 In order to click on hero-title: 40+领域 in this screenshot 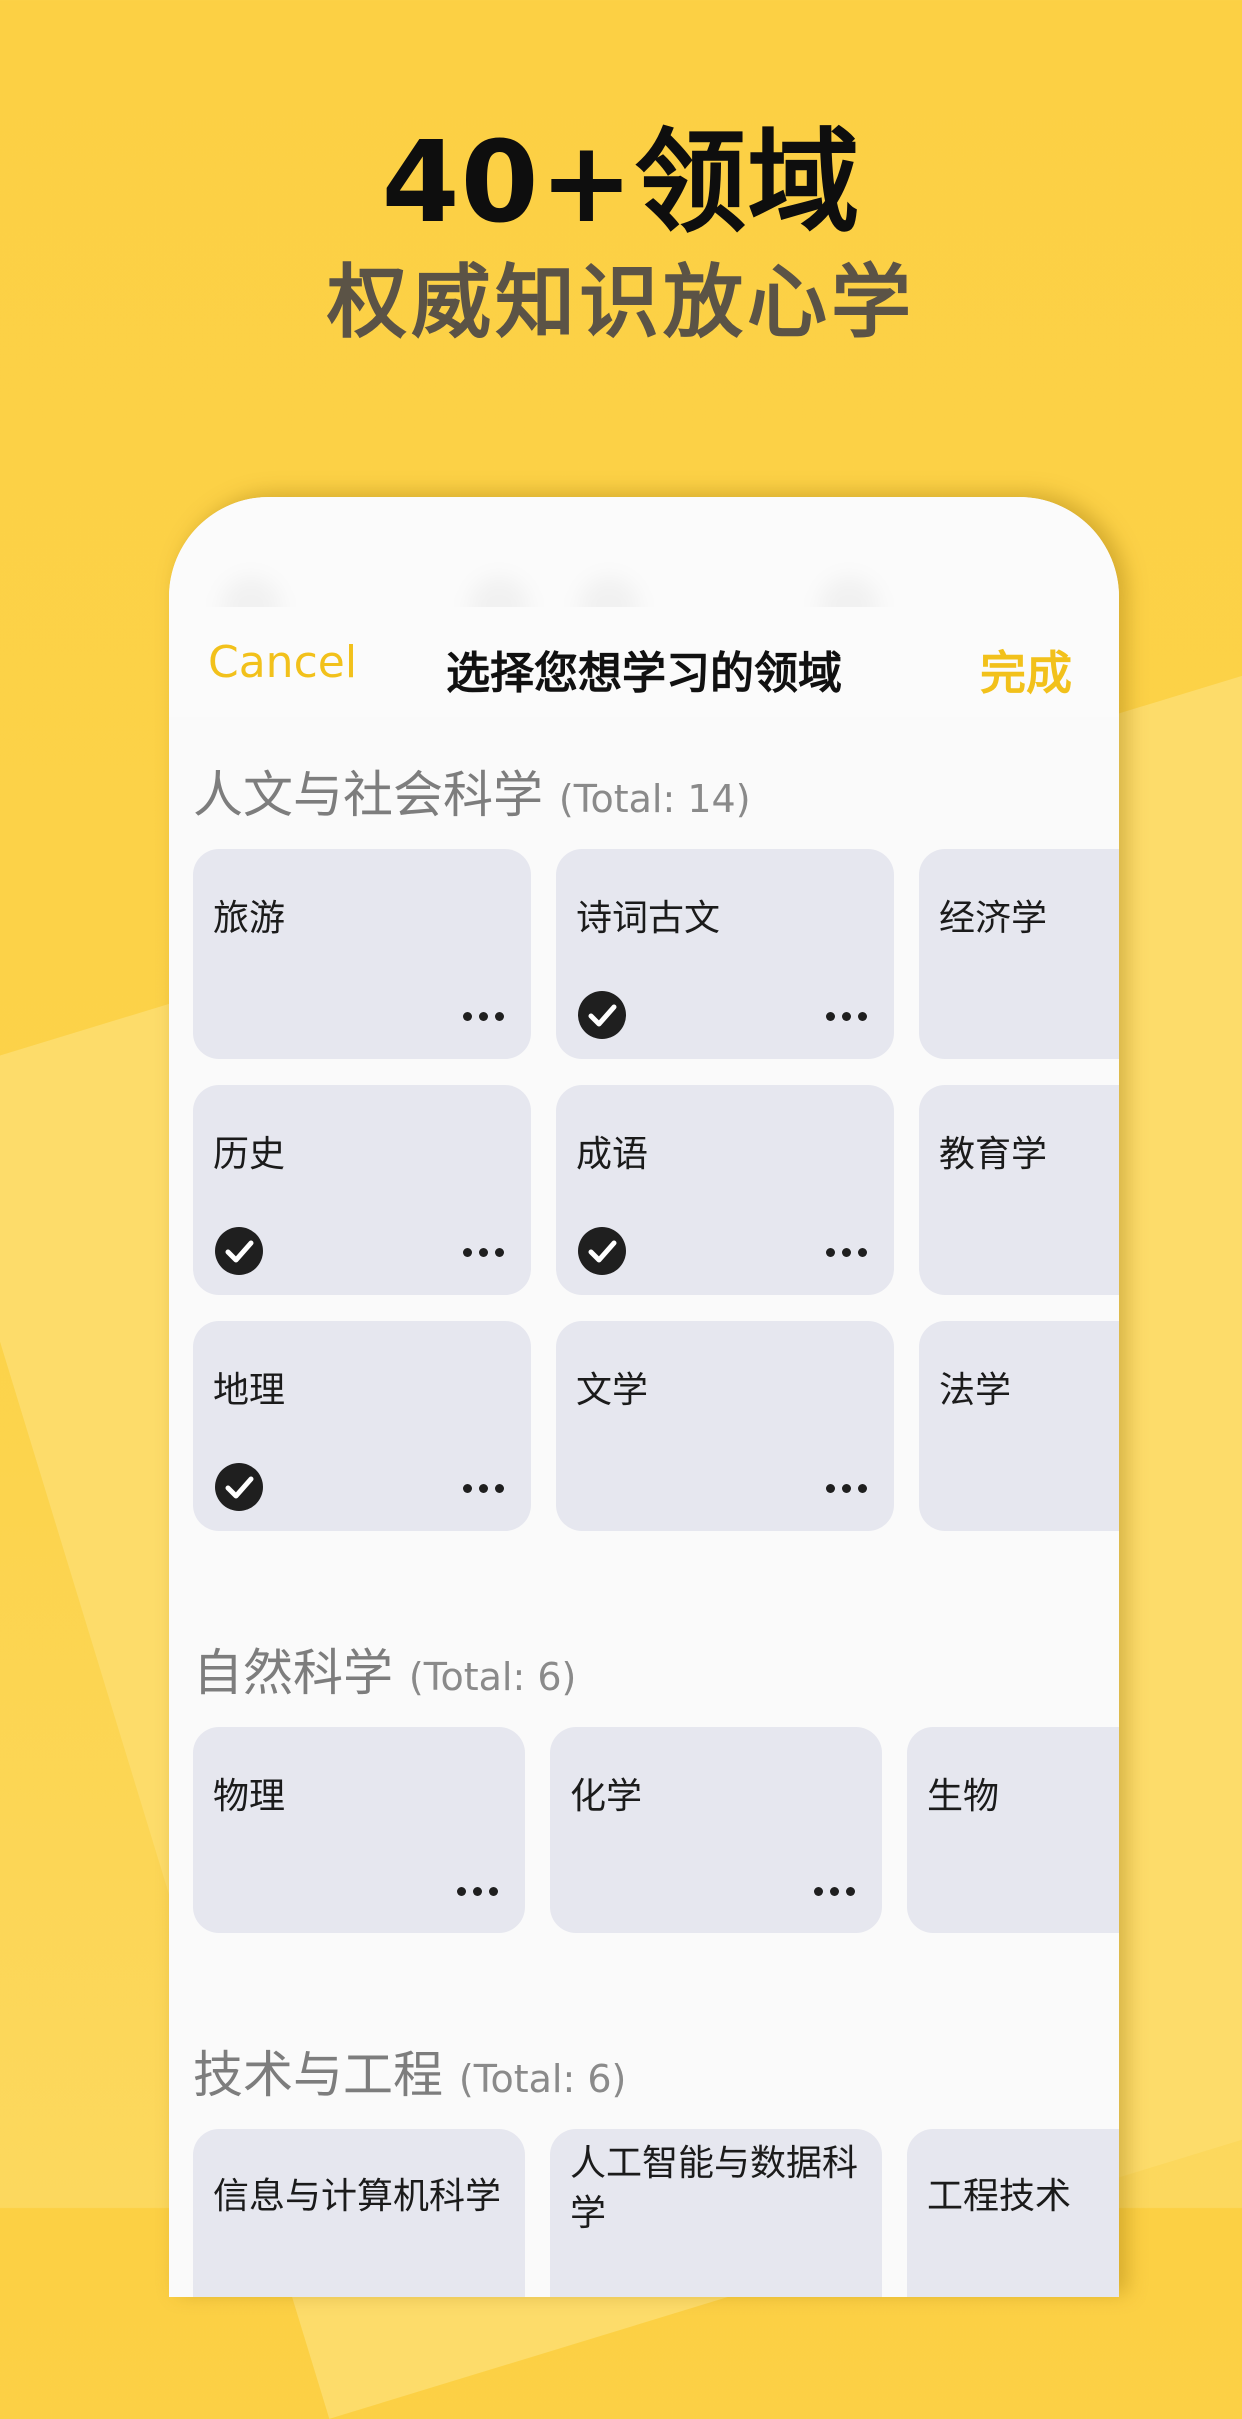, I will do `click(621, 183)`.